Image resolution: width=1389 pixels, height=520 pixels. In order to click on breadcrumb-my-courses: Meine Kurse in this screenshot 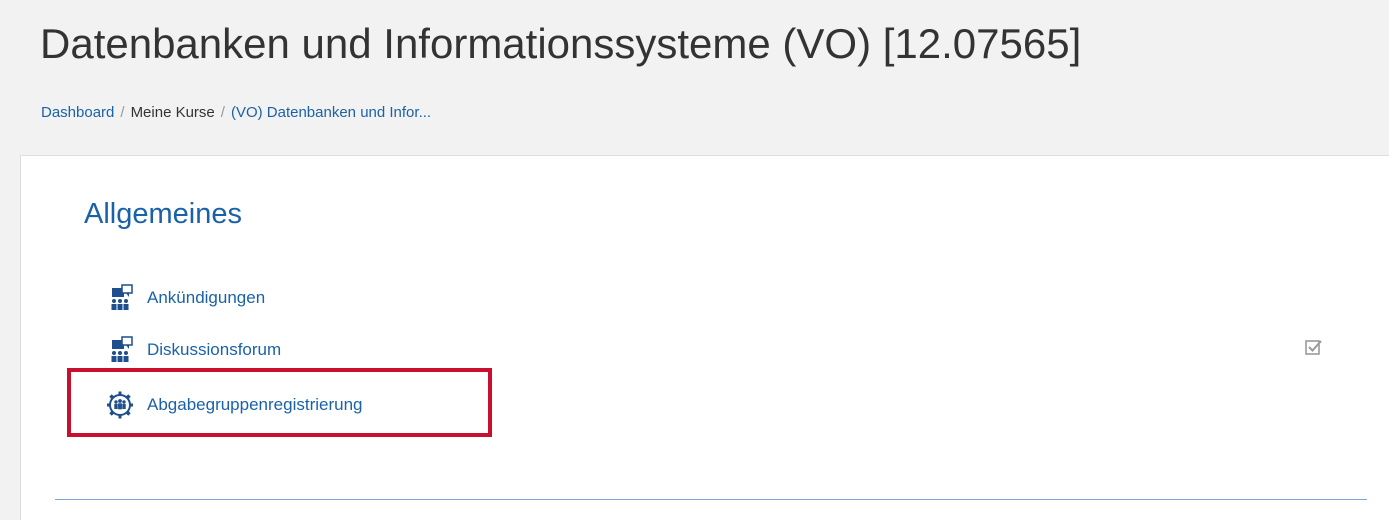, I will do `click(173, 112)`.